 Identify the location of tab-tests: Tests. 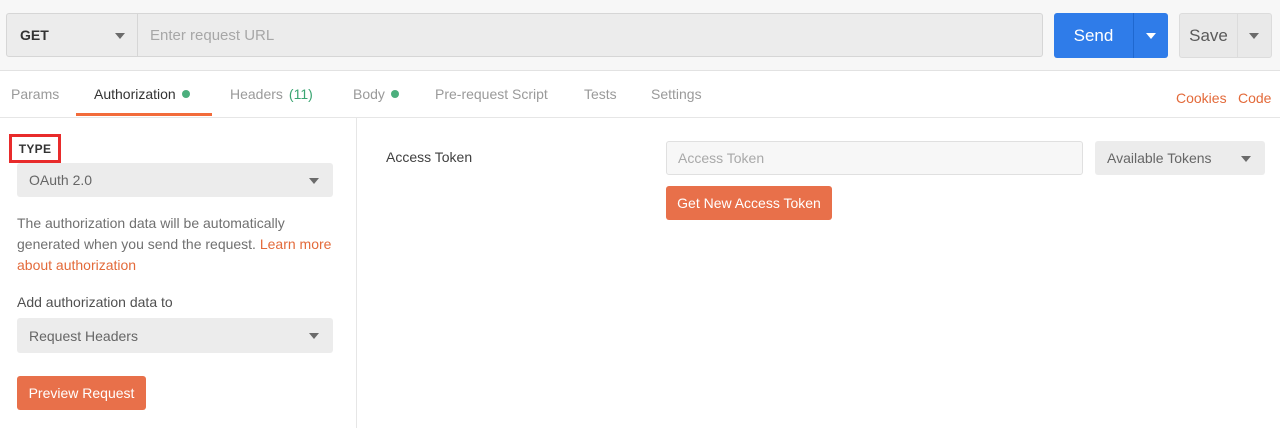
(600, 94).